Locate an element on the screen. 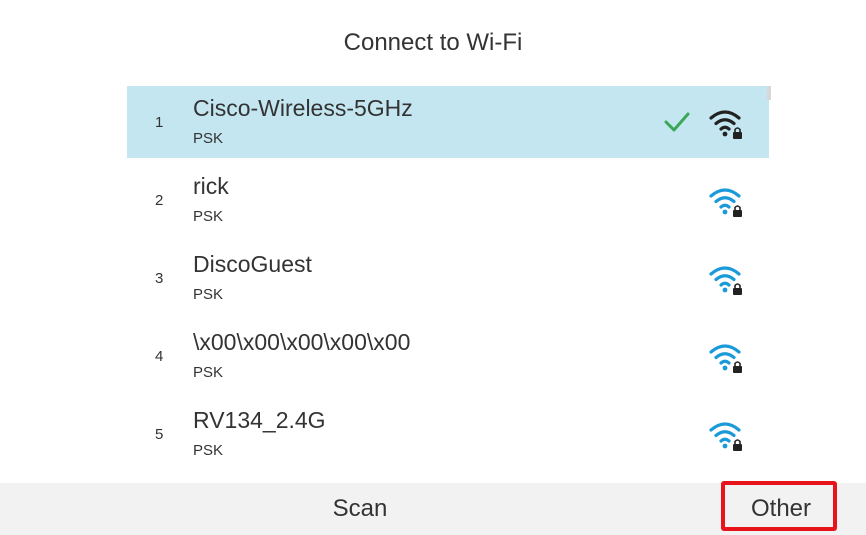 This screenshot has width=866, height=535. network-index: 3 is located at coordinates (159, 278).